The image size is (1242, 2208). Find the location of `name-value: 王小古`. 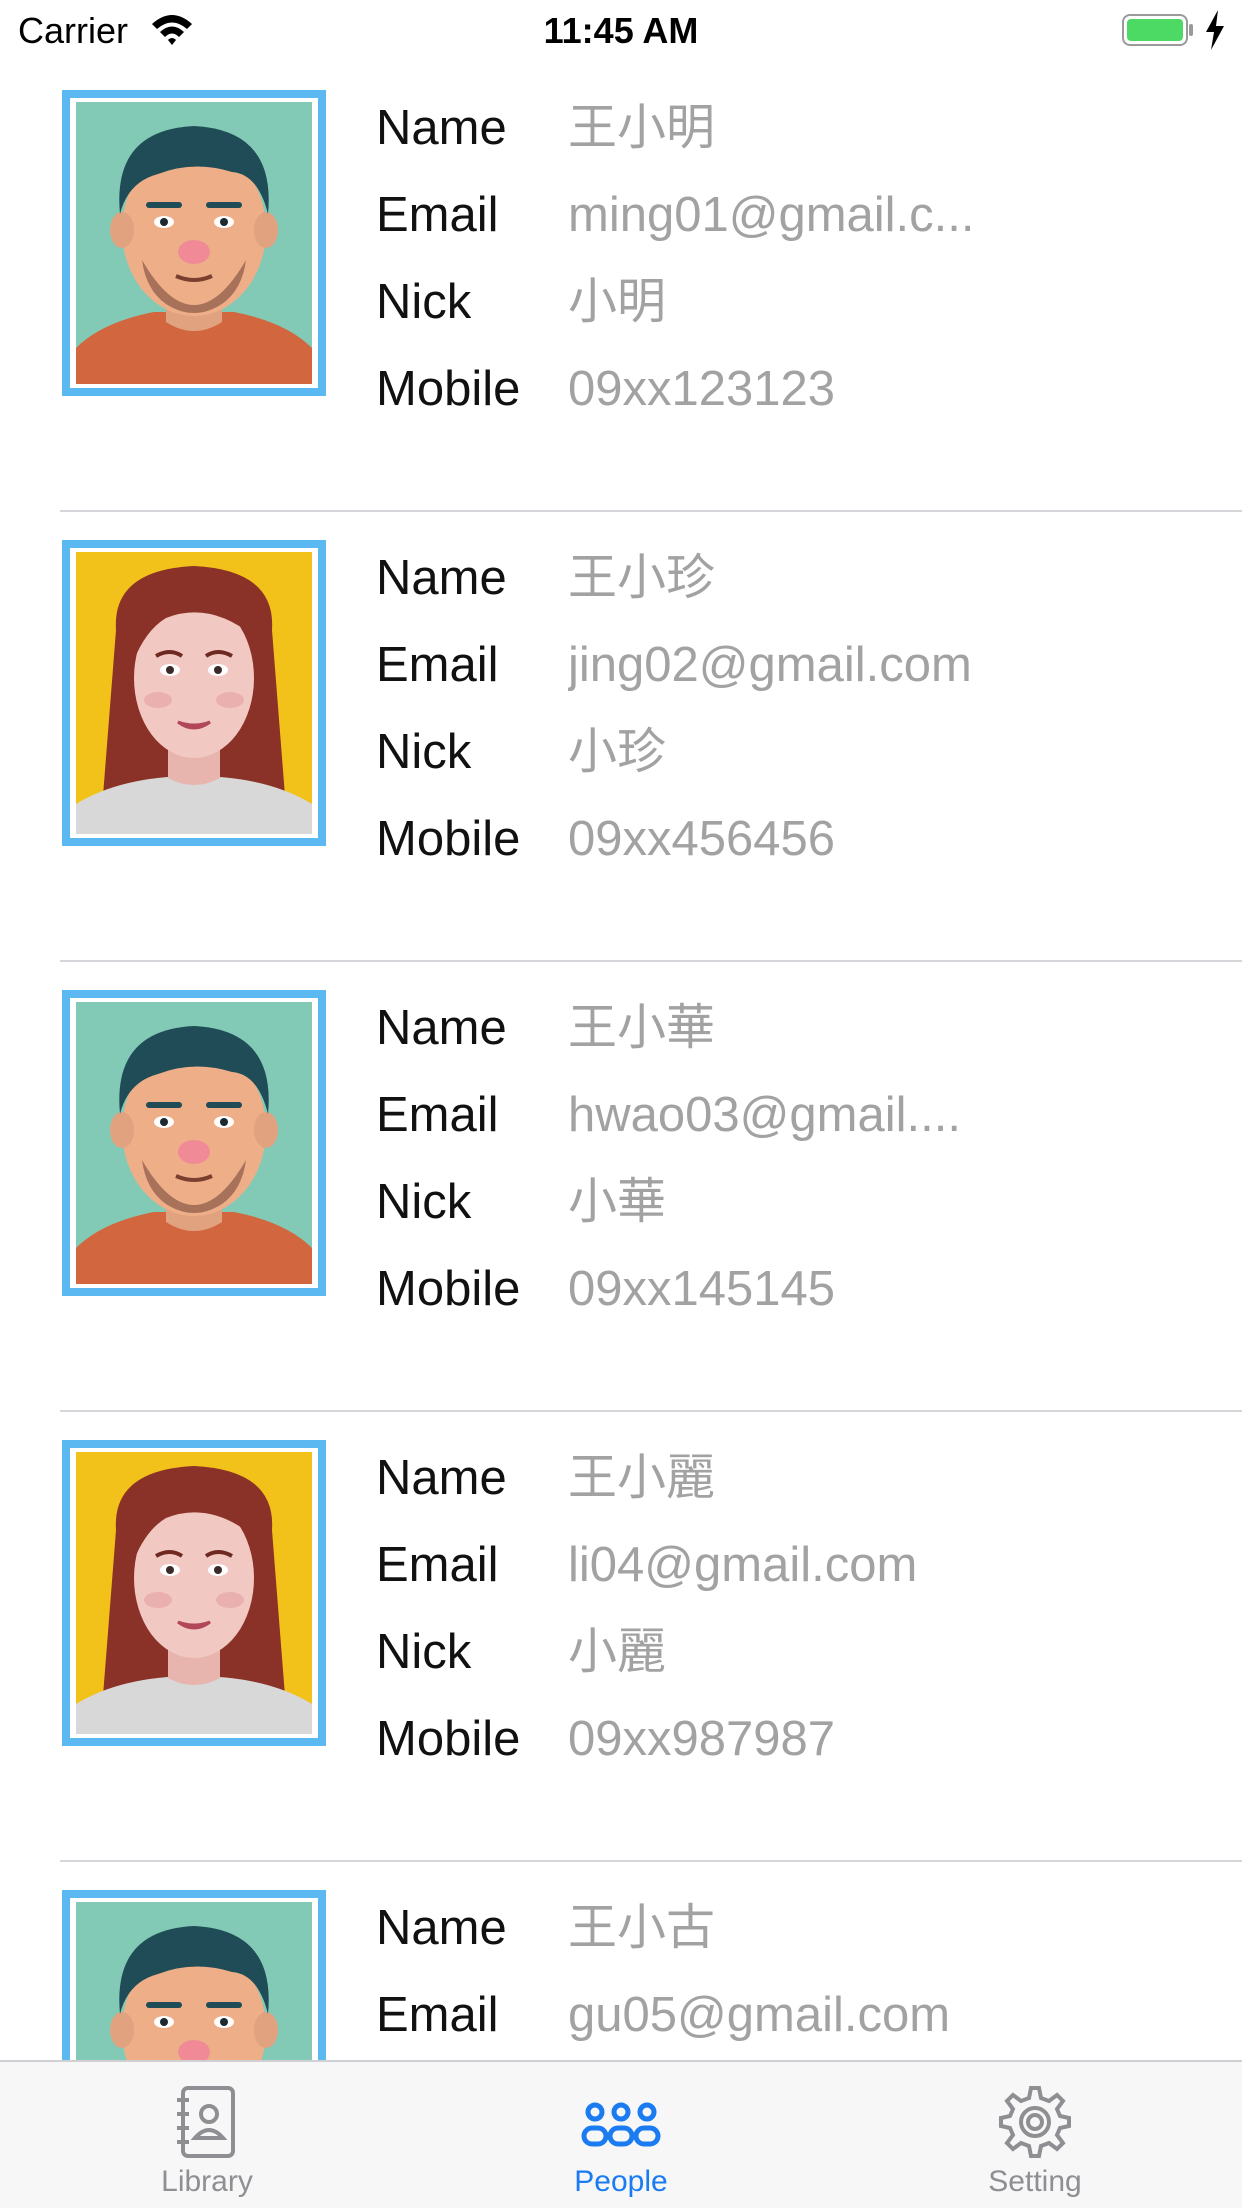

name-value: 王小古 is located at coordinates (642, 1928).